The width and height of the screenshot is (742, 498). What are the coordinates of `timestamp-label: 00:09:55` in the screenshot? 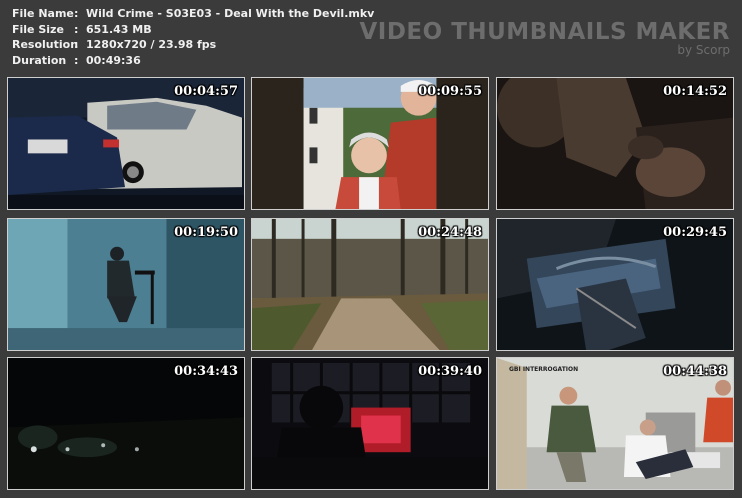 It's located at (450, 91).